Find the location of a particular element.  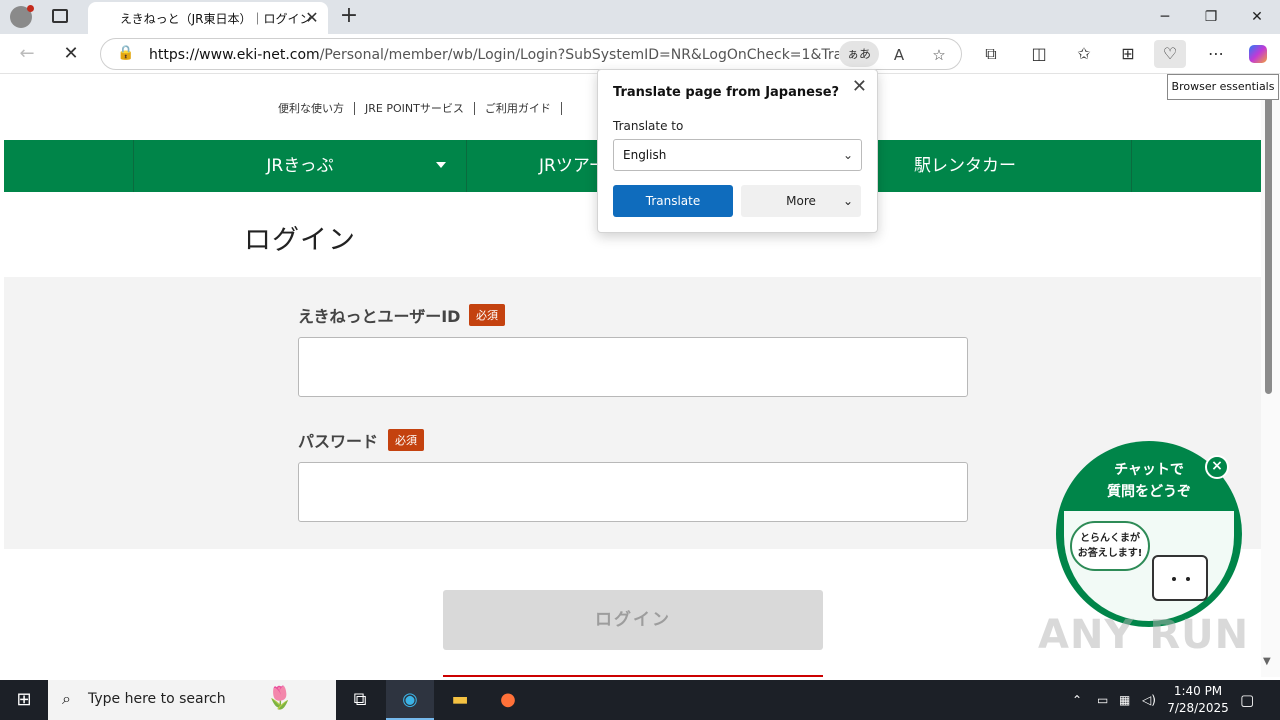

chat-bubble: とらんくまが お答えします! is located at coordinates (1110, 546).